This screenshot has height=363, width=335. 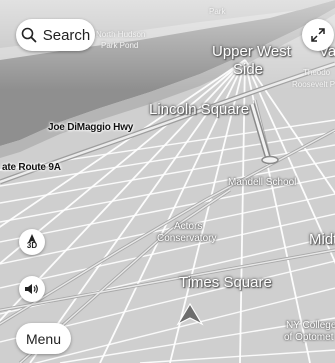 I want to click on map-label-actors-conservatory-2: Conservatory, so click(x=187, y=238).